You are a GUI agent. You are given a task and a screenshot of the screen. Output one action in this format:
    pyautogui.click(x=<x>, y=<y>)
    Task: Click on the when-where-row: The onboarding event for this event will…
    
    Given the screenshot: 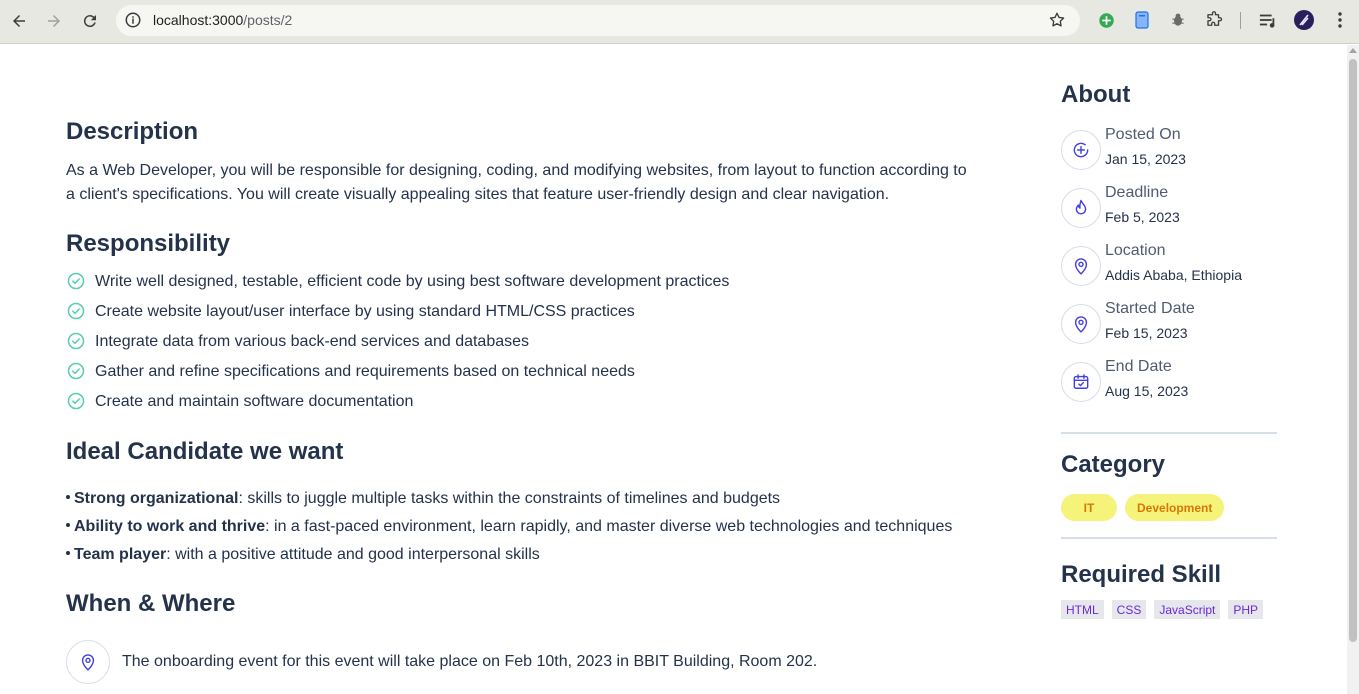 What is the action you would take?
    pyautogui.click(x=516, y=662)
    